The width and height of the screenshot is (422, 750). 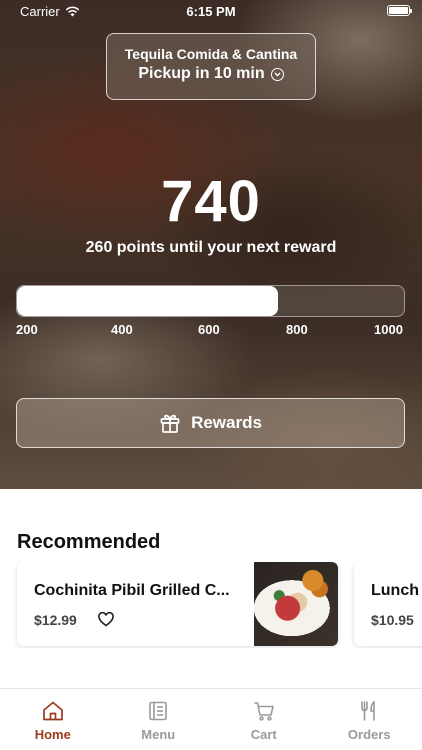 I want to click on tab-cart: Cart, so click(x=264, y=719).